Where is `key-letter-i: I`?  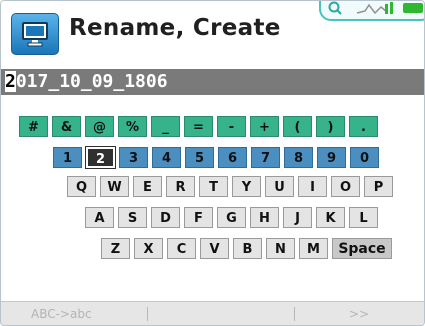 key-letter-i: I is located at coordinates (312, 186).